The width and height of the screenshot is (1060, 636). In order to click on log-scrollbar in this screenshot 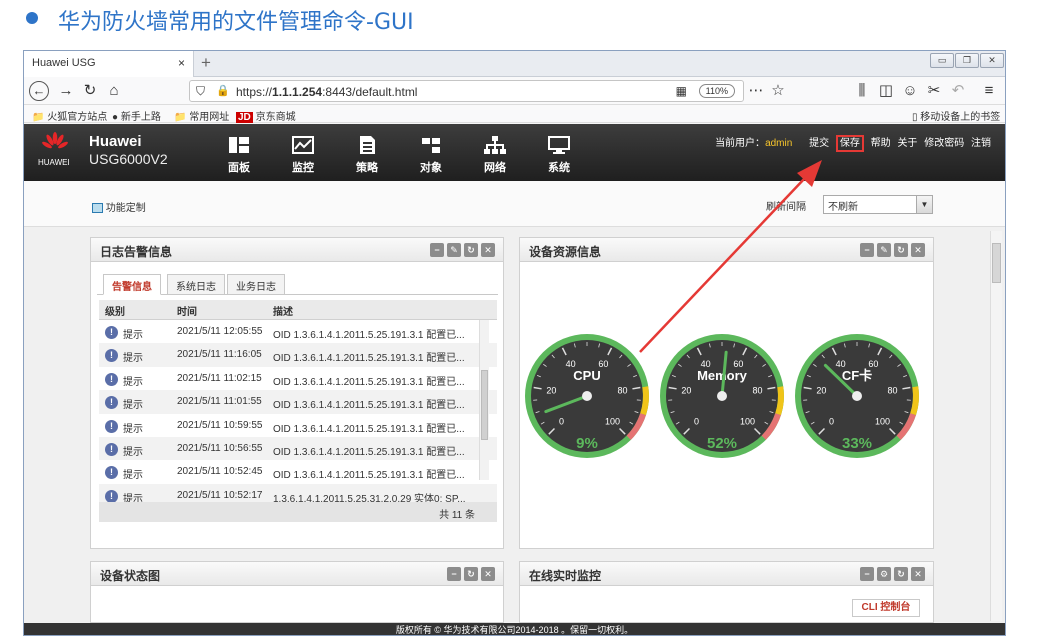, I will do `click(484, 400)`.